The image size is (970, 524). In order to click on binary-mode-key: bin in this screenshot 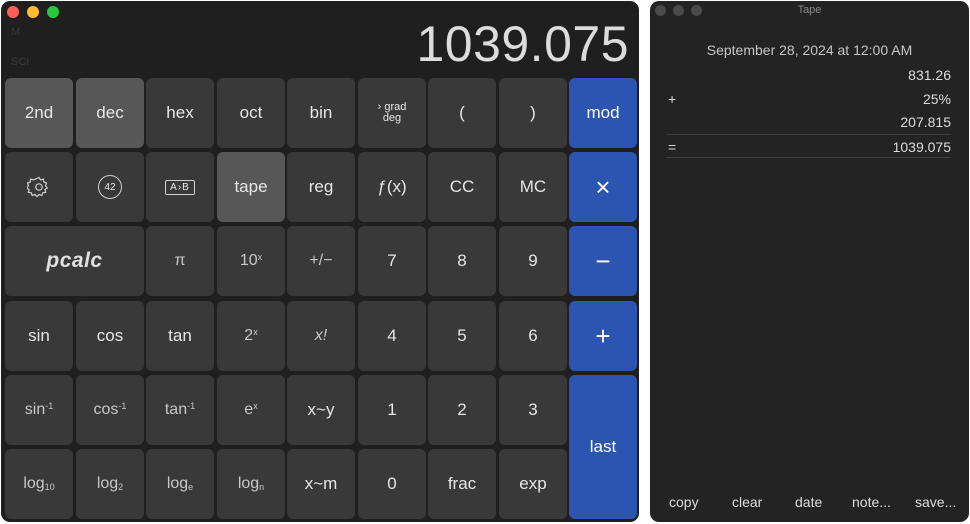, I will do `click(321, 113)`.